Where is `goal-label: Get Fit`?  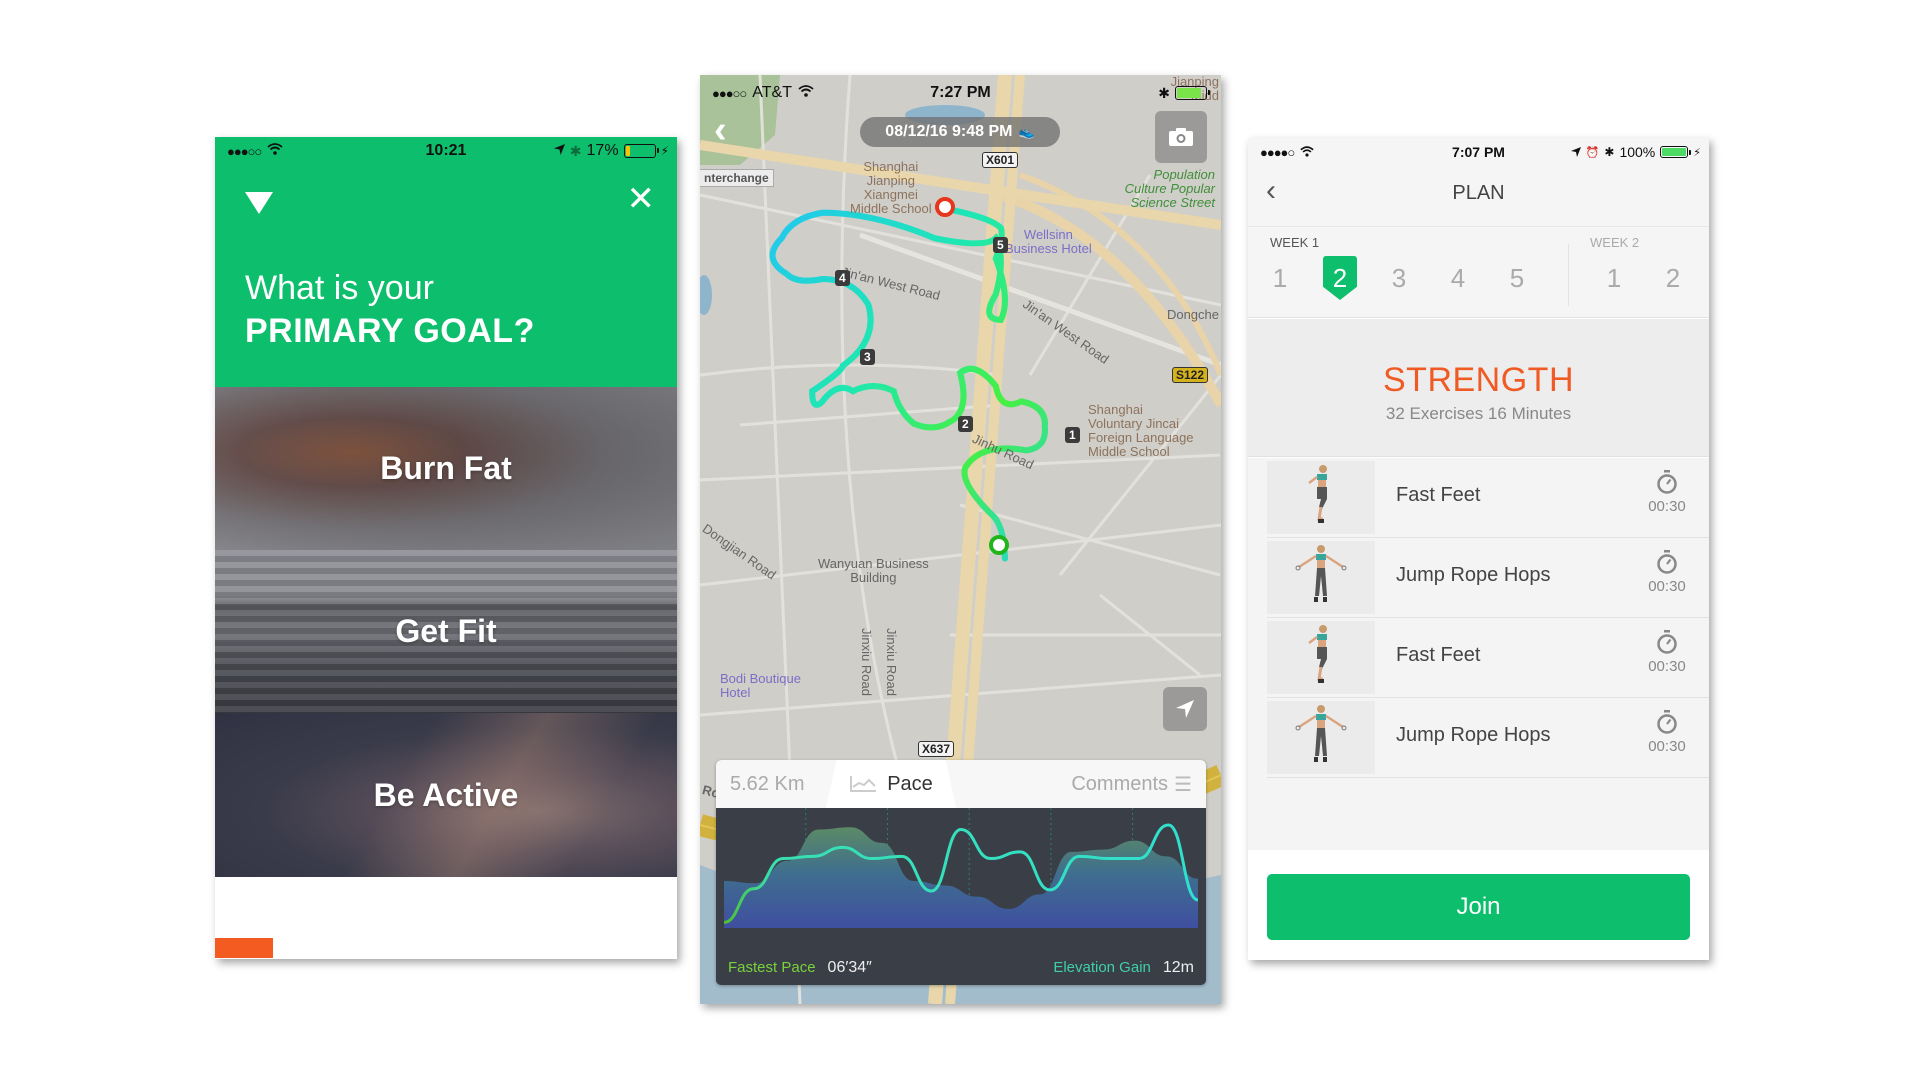
goal-label: Get Fit is located at coordinates (446, 631).